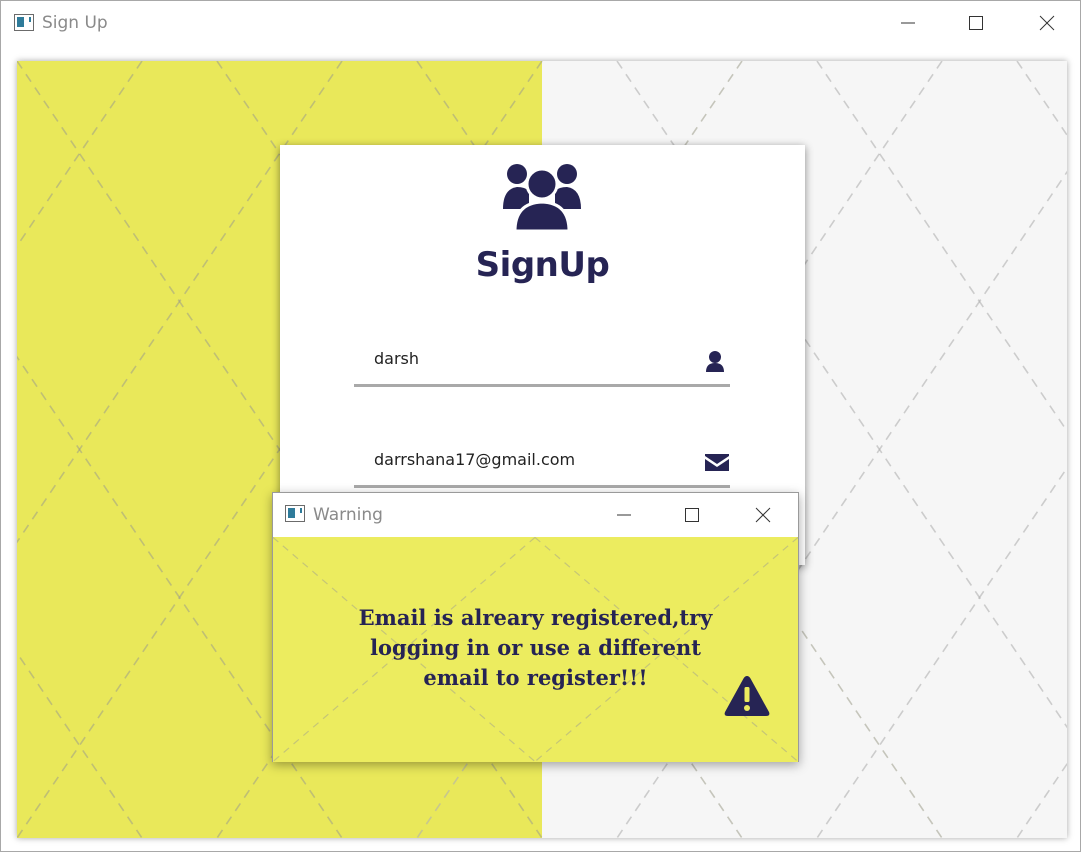 The height and width of the screenshot is (852, 1081). What do you see at coordinates (75, 23) in the screenshot?
I see `window-title: Sign Up` at bounding box center [75, 23].